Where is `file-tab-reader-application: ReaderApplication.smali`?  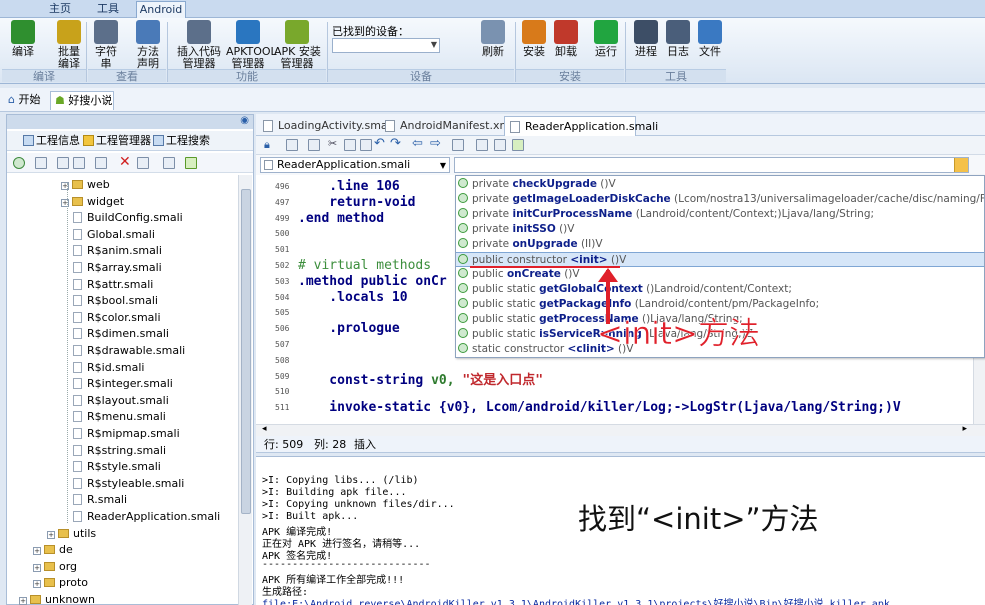
file-tab-reader-application: ReaderApplication.smali is located at coordinates (581, 126).